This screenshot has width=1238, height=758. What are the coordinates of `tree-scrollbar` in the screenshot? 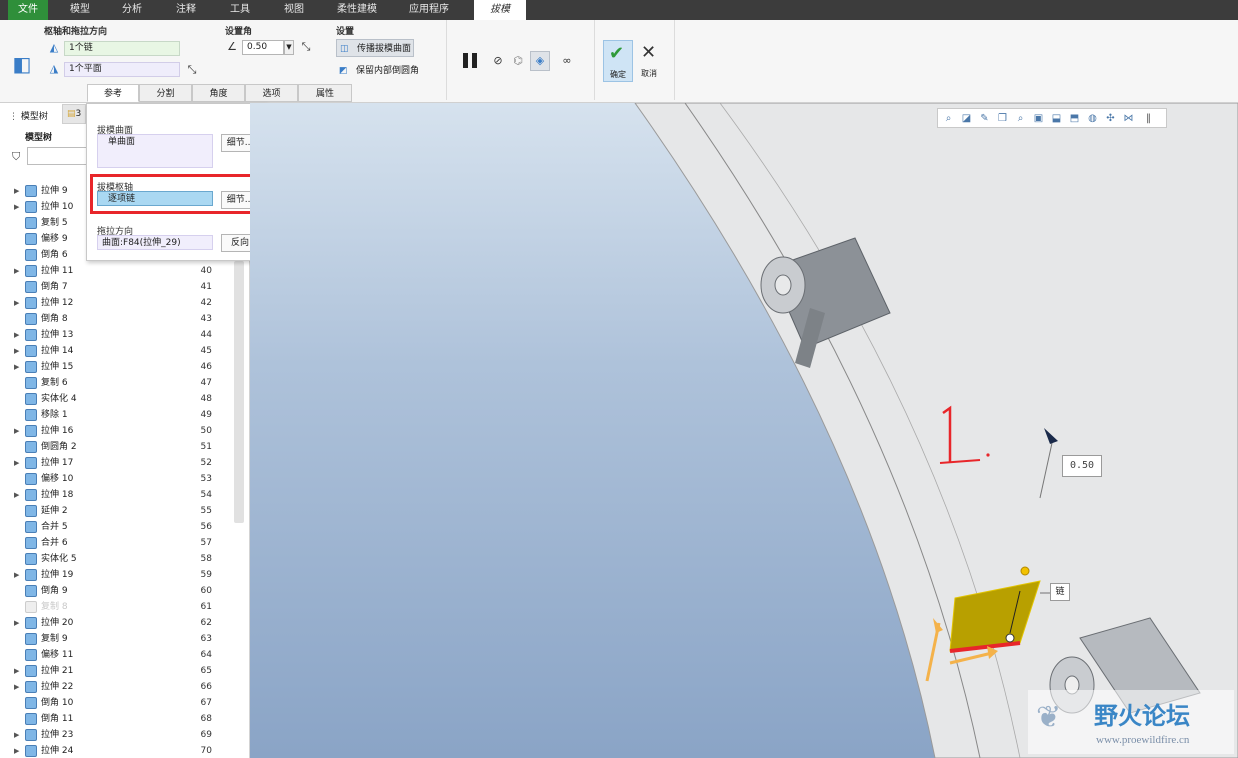 It's located at (239, 392).